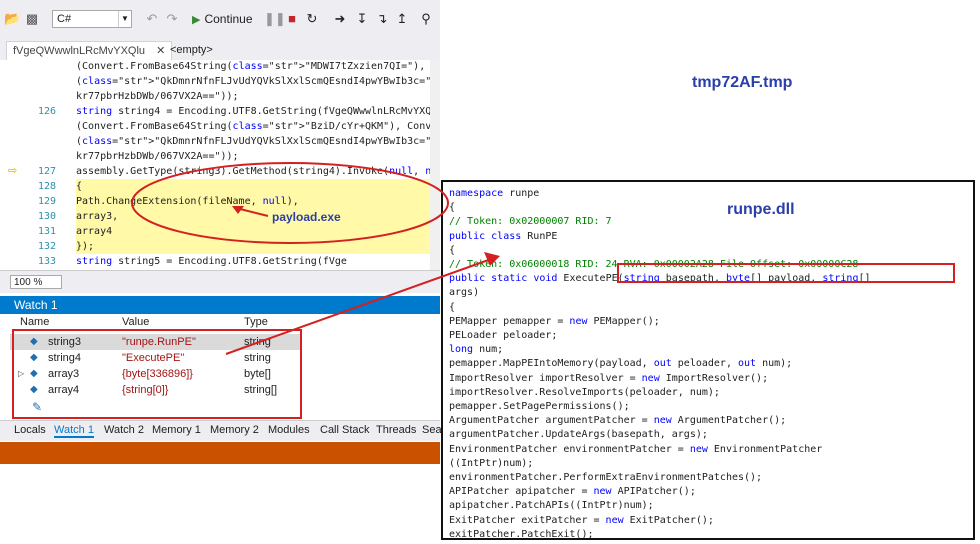  I want to click on runpe-code-line: {, so click(452, 307).